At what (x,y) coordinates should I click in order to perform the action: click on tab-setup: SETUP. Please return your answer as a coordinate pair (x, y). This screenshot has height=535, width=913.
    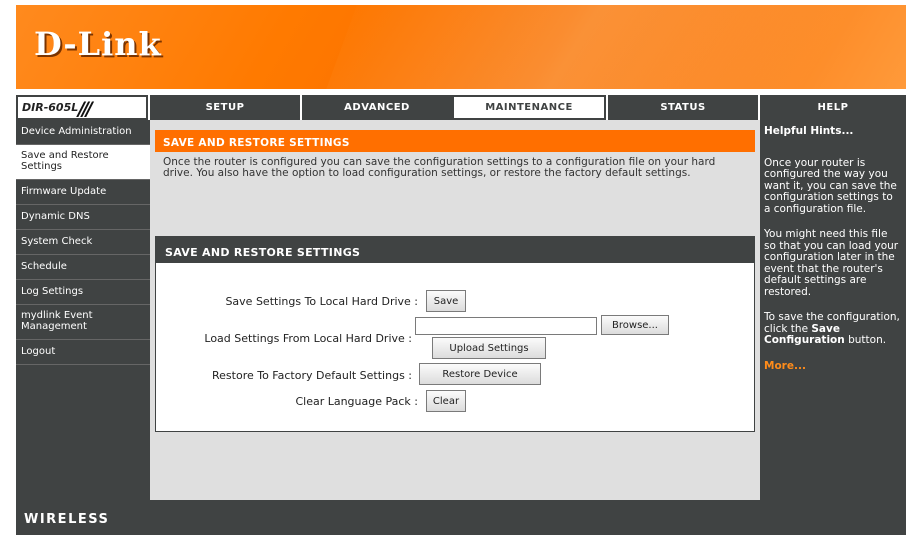
    Looking at the image, I should click on (224, 107).